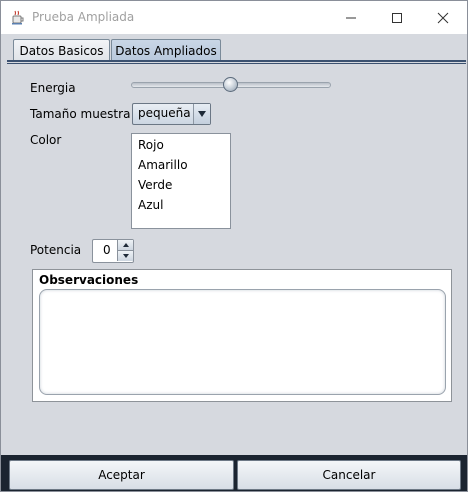 Image resolution: width=468 pixels, height=492 pixels. I want to click on tamano-combobox: pequeña, so click(171, 114).